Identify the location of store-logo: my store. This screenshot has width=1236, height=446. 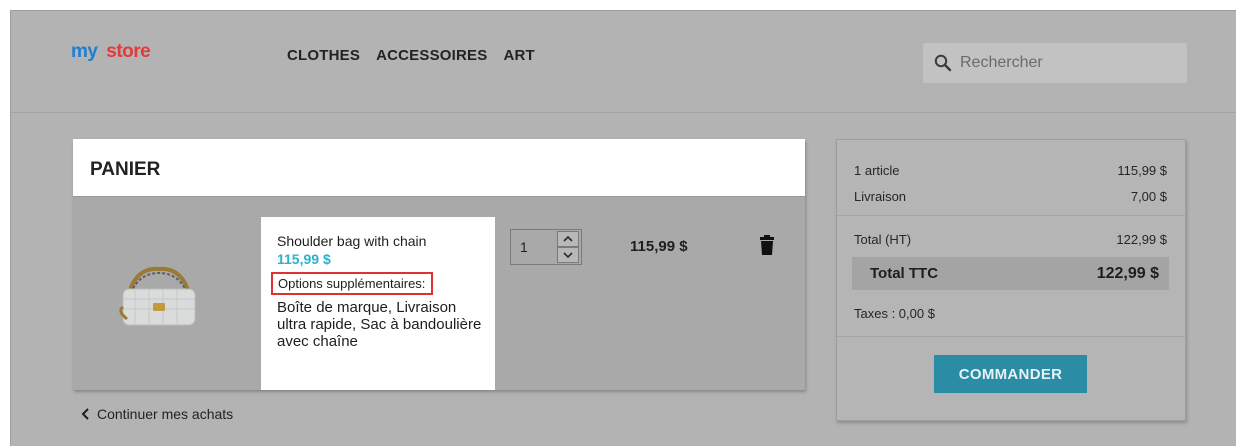
(111, 52).